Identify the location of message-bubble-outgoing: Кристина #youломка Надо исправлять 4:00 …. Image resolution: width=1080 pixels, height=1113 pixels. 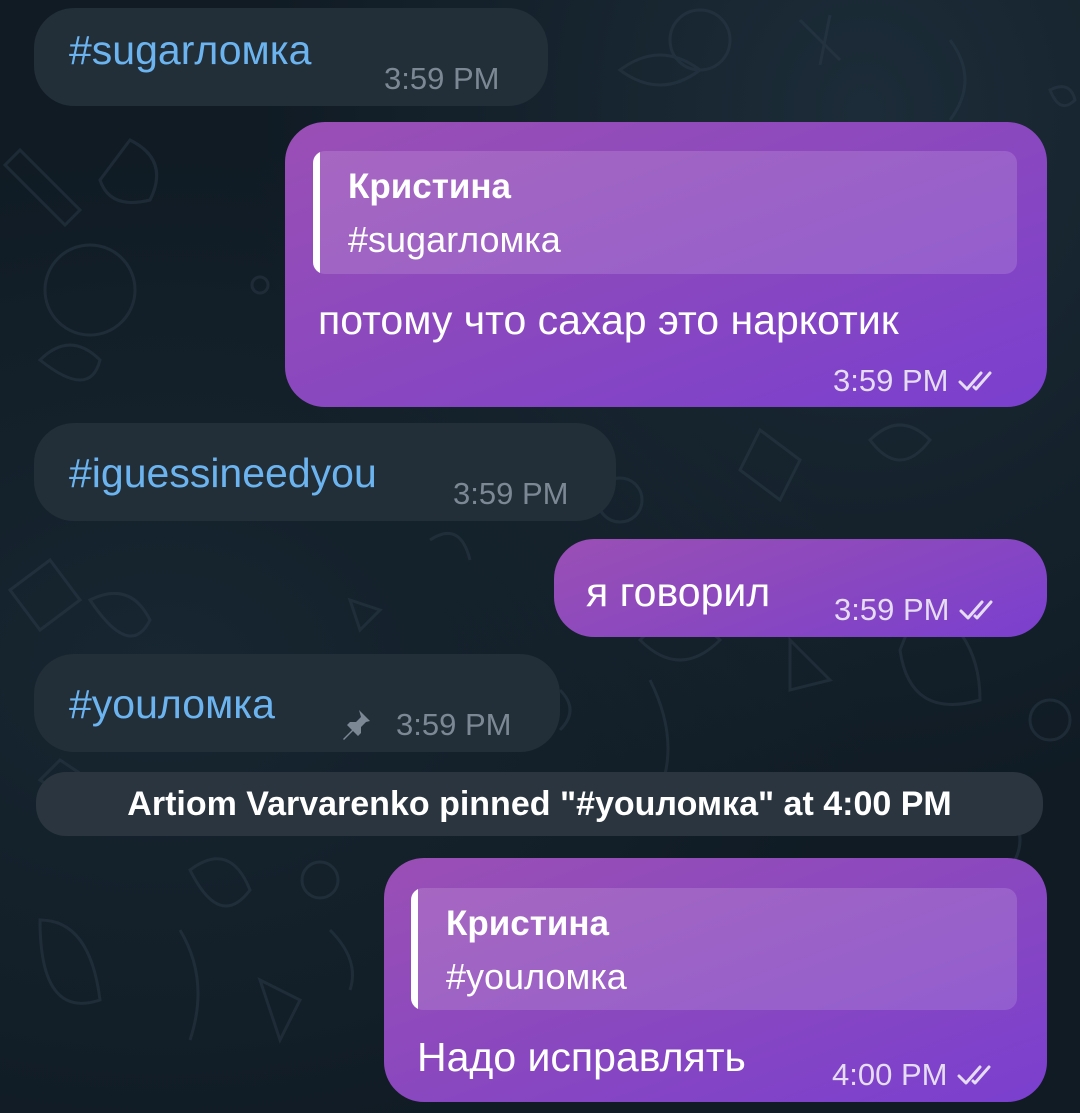
(715, 980).